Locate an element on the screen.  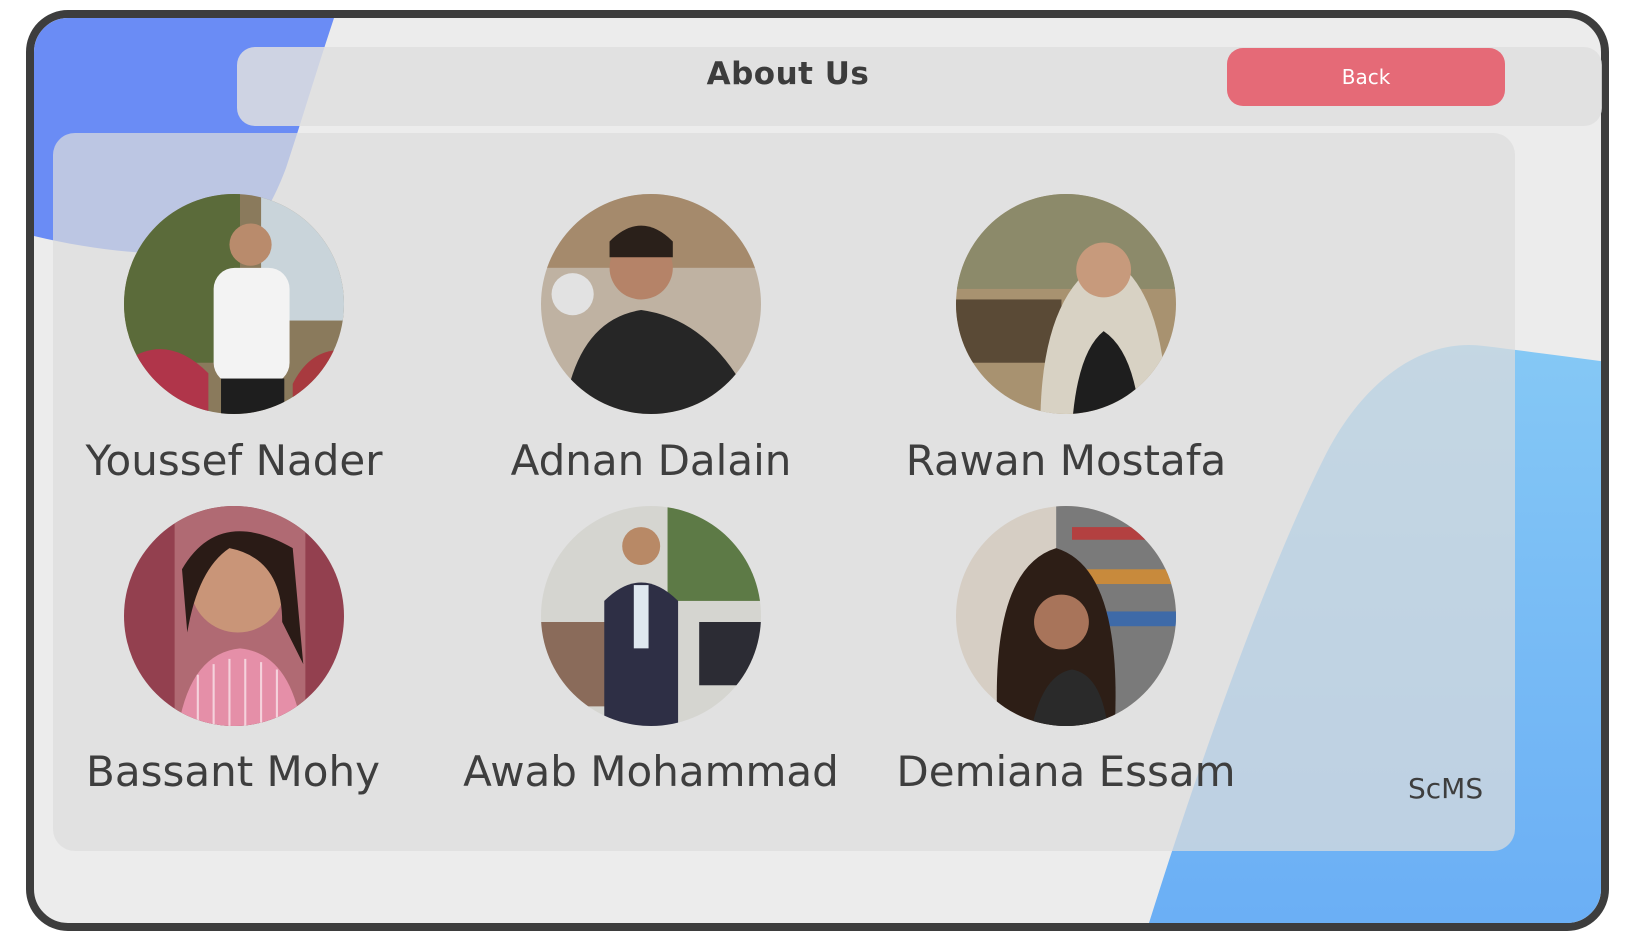
back-button: Back is located at coordinates (1366, 77).